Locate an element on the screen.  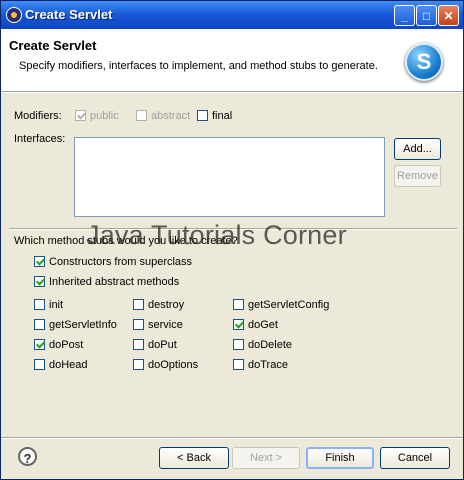
final-label: final is located at coordinates (222, 116).